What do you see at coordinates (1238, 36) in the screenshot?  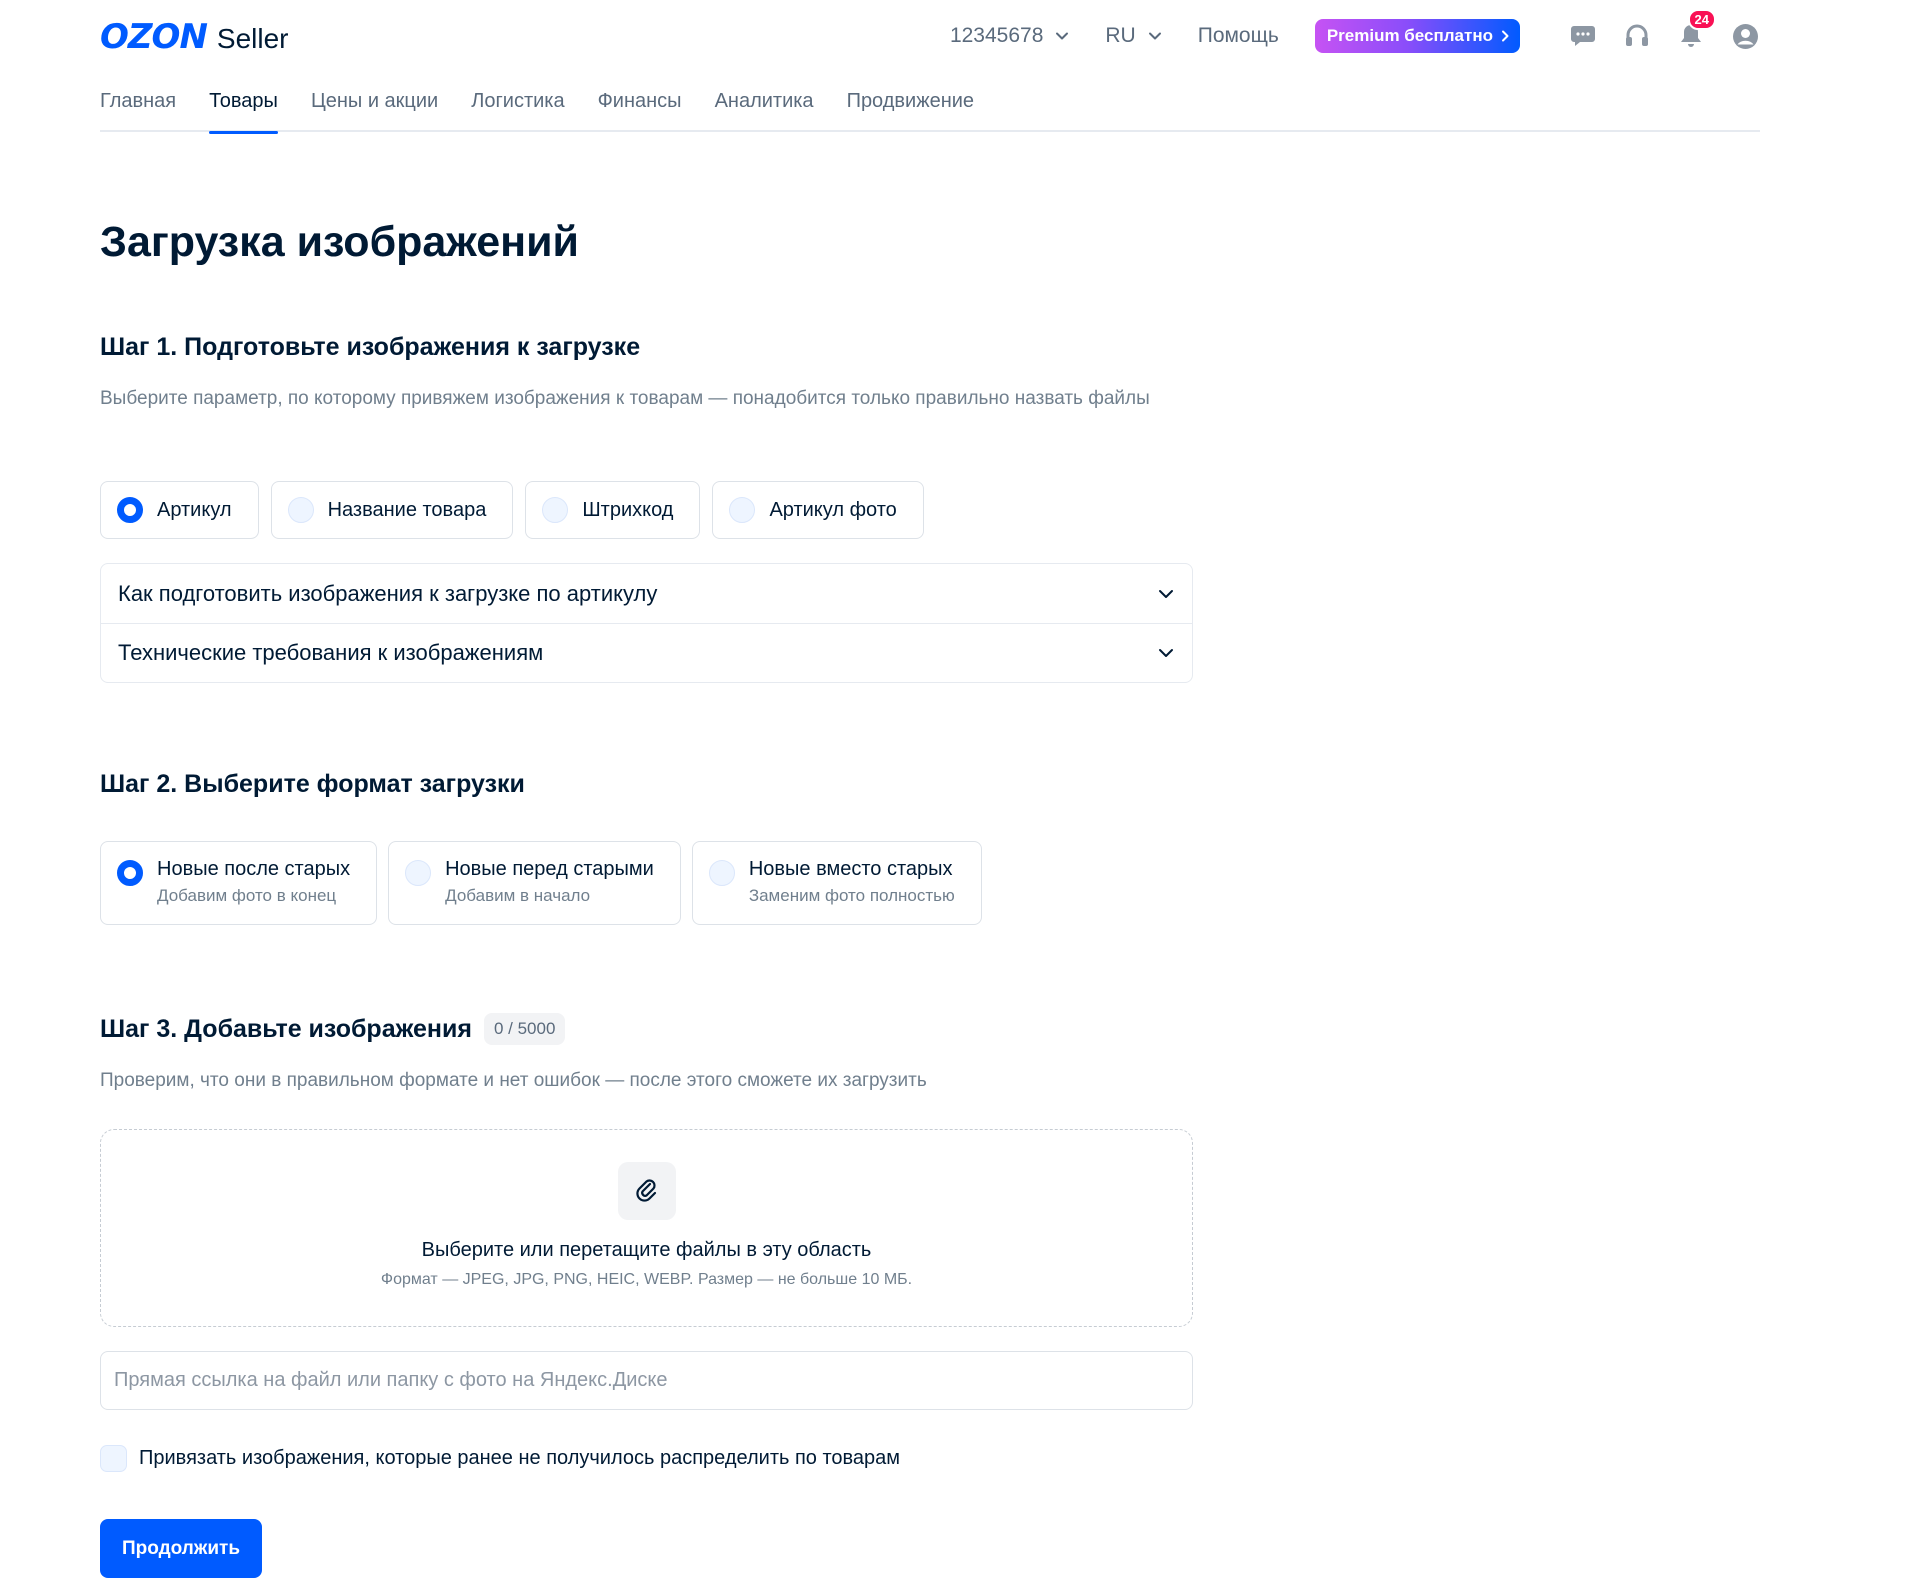 I see `help-link: Помощь` at bounding box center [1238, 36].